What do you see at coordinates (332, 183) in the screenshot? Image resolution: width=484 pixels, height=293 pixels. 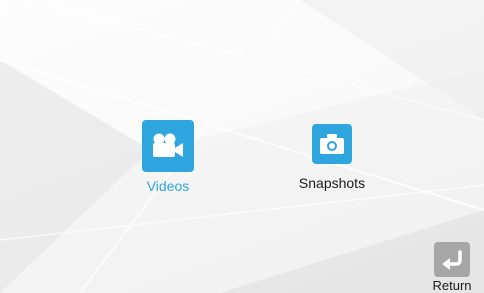 I see `snapshots-label: Snapshots` at bounding box center [332, 183].